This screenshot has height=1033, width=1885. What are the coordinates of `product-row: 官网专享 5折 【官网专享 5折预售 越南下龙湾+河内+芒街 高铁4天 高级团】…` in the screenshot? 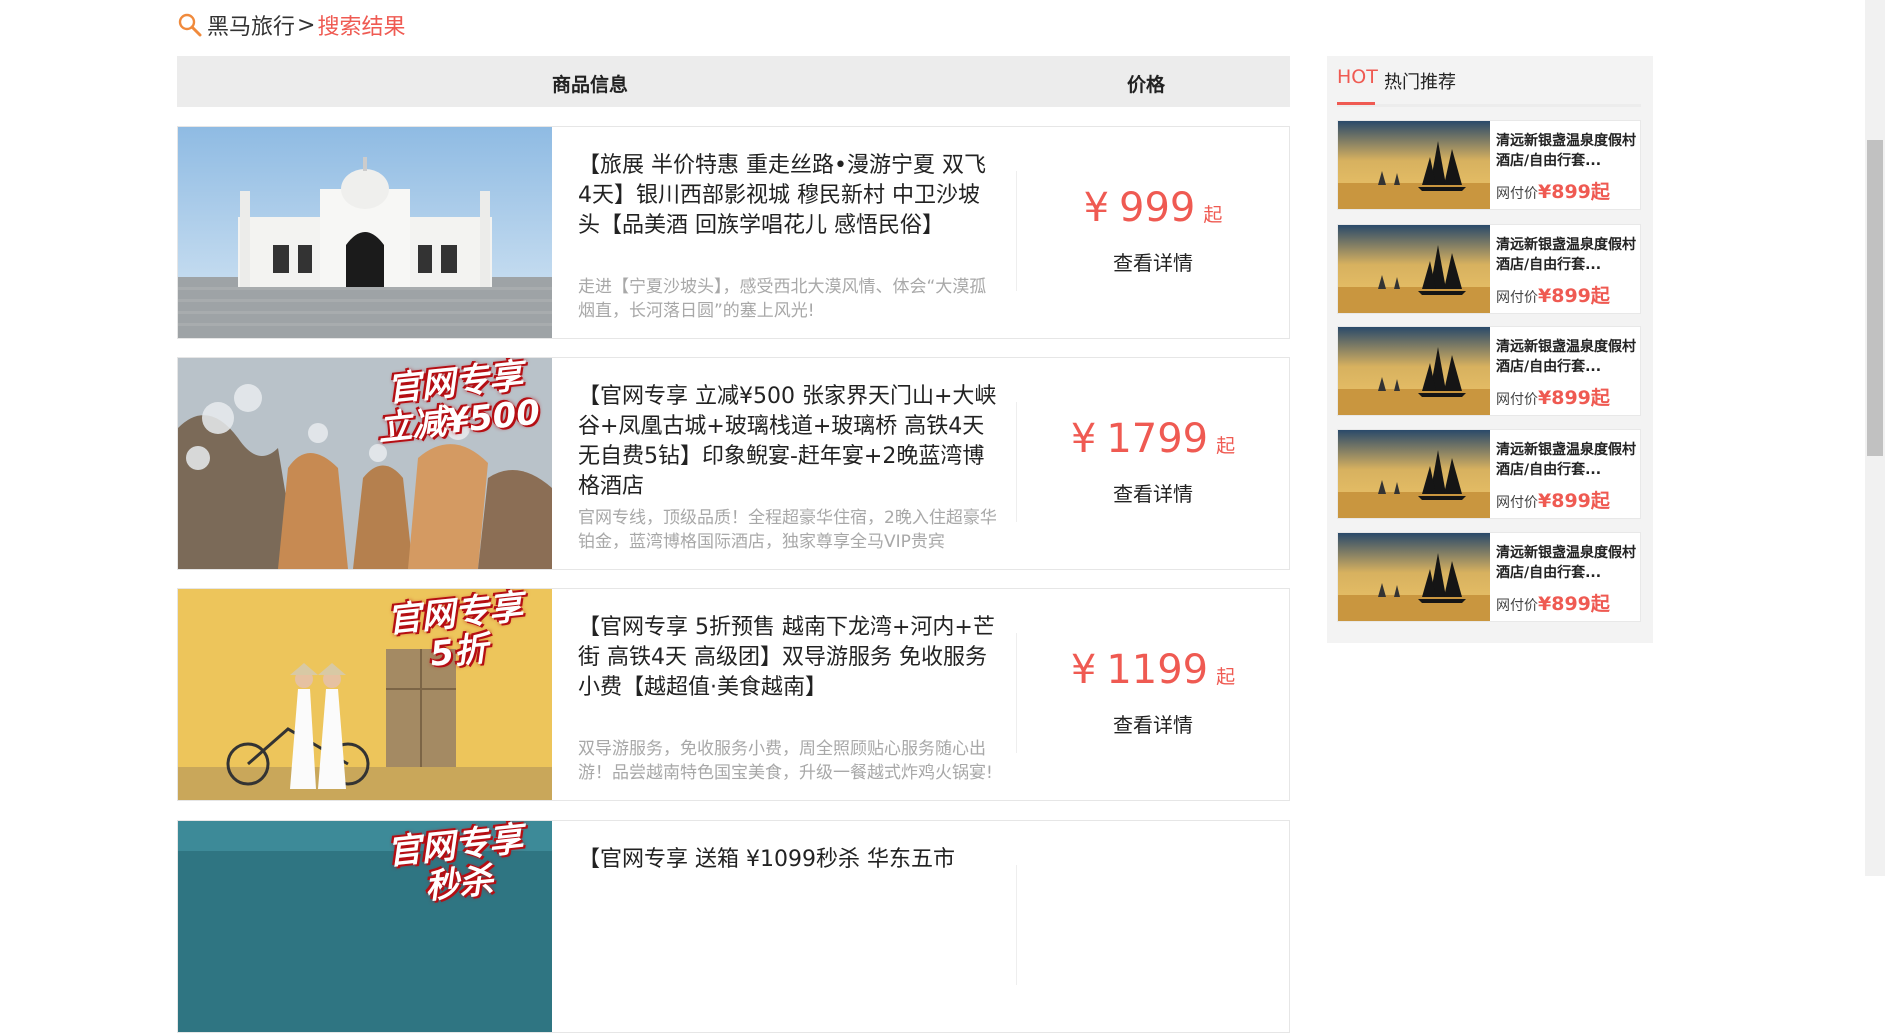 It's located at (733, 694).